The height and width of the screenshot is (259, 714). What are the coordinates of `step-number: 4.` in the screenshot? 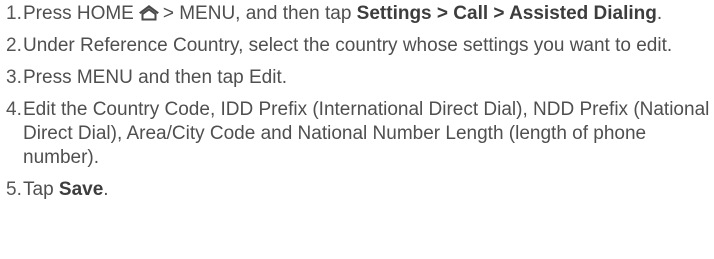 It's located at (14, 109).